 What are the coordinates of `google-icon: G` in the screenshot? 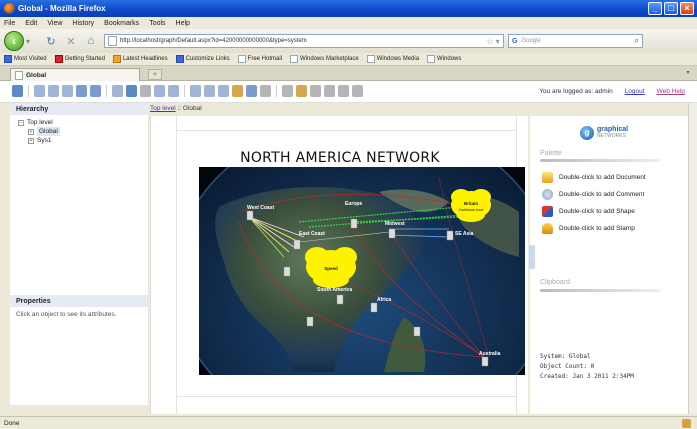 It's located at (515, 41).